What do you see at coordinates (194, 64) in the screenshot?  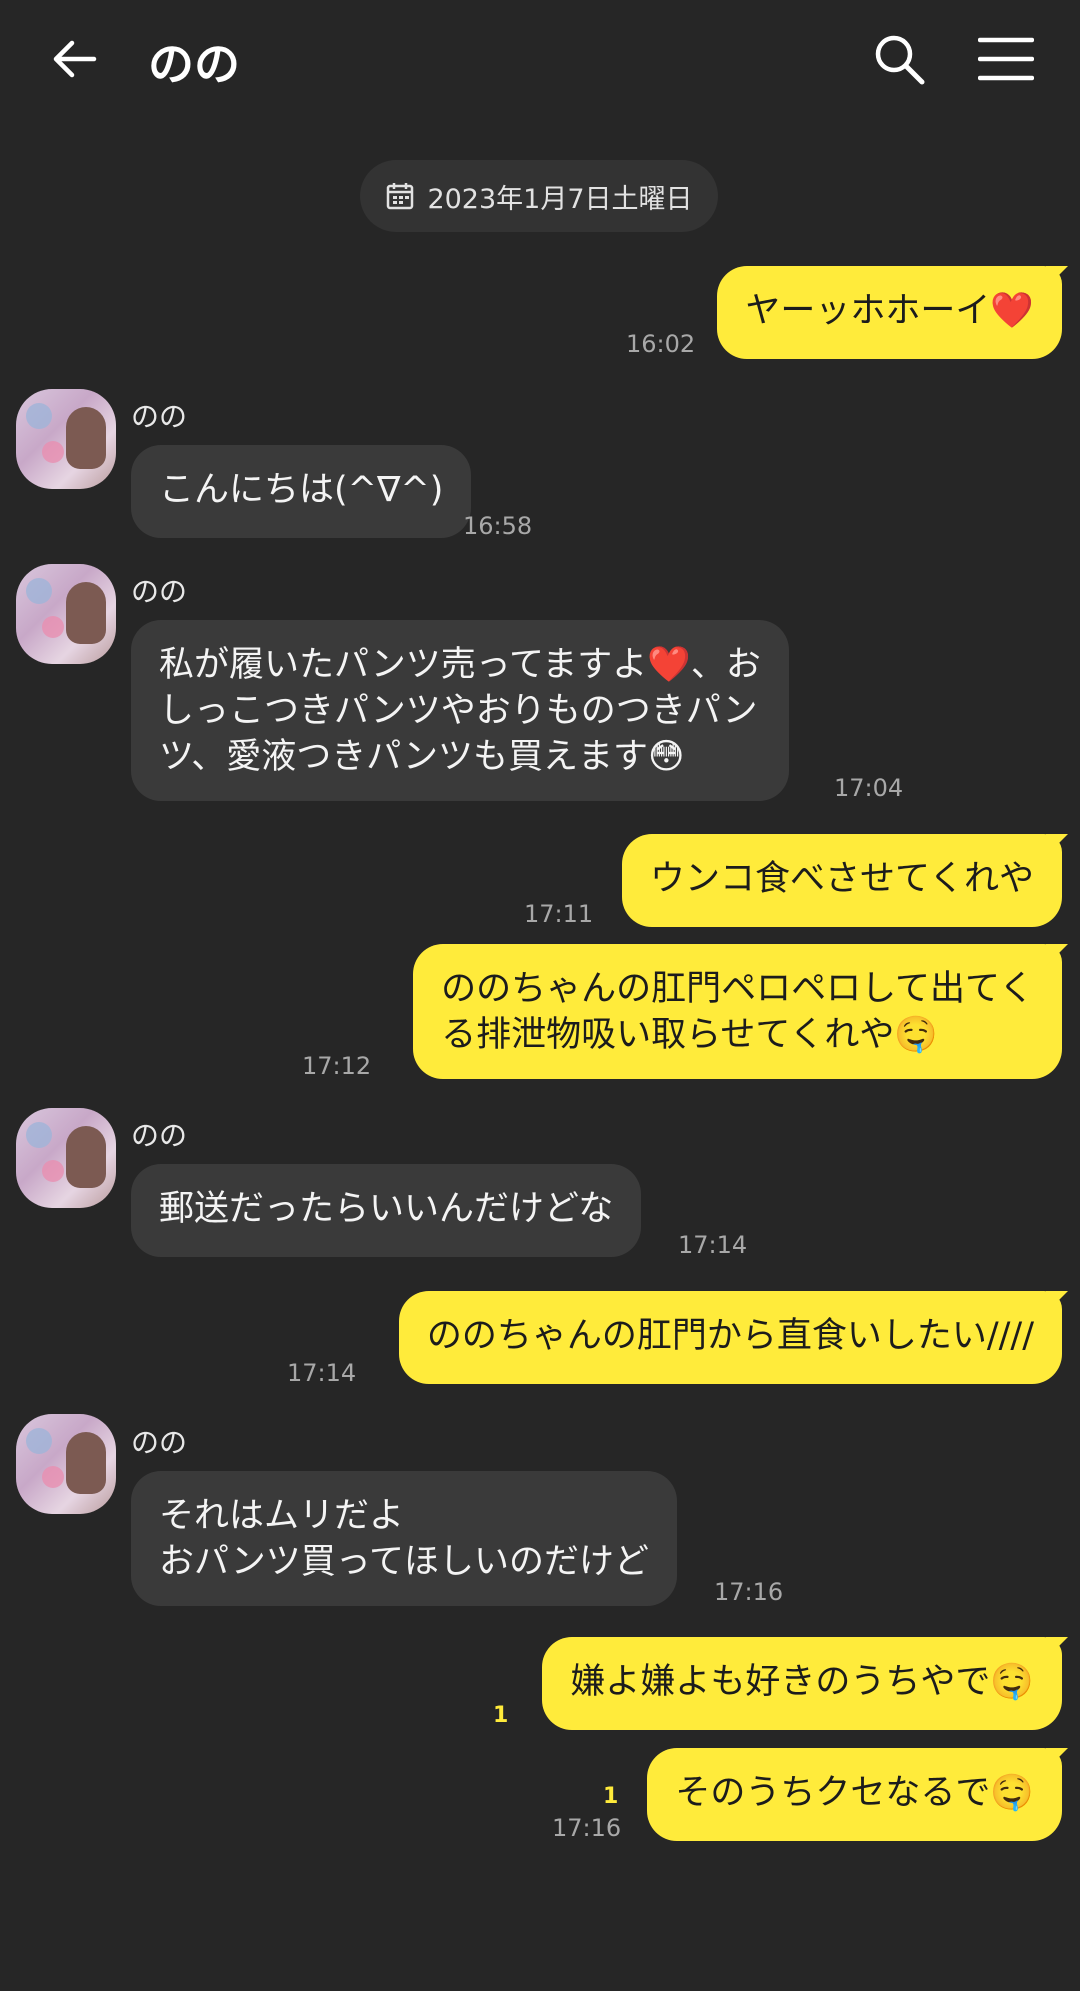 I see `chat-title: のの` at bounding box center [194, 64].